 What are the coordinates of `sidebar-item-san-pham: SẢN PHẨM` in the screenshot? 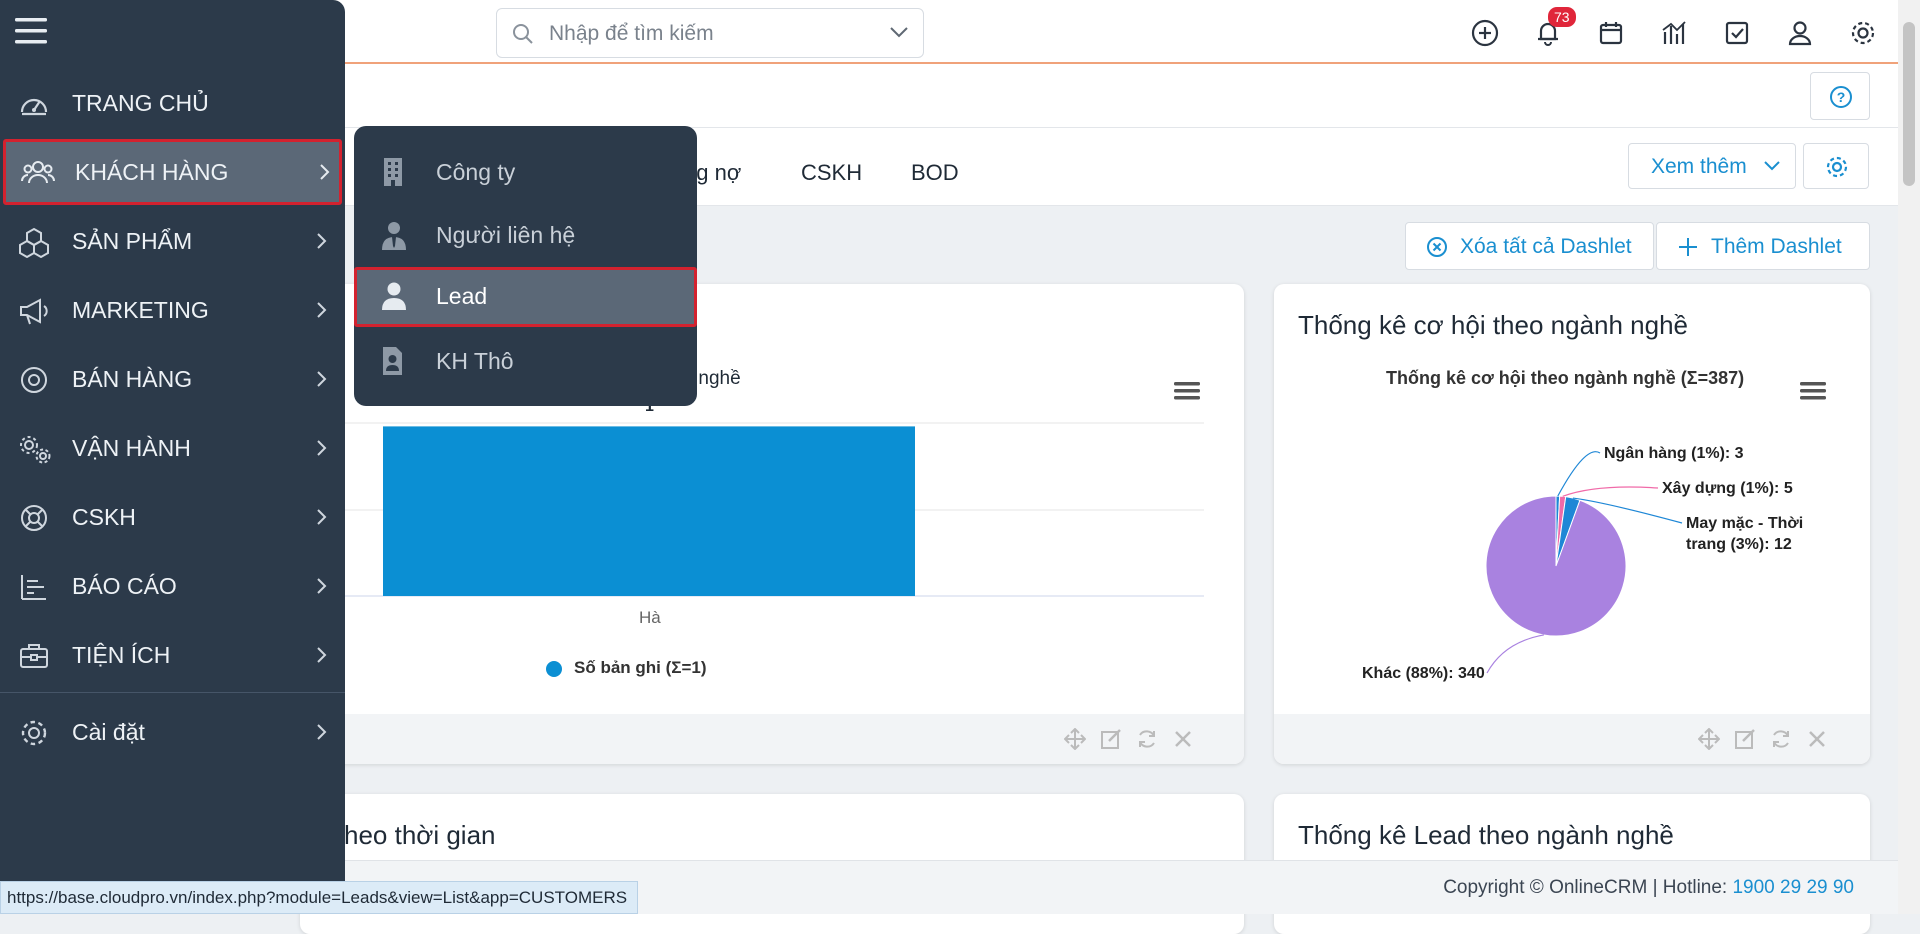 It's located at (172, 241).